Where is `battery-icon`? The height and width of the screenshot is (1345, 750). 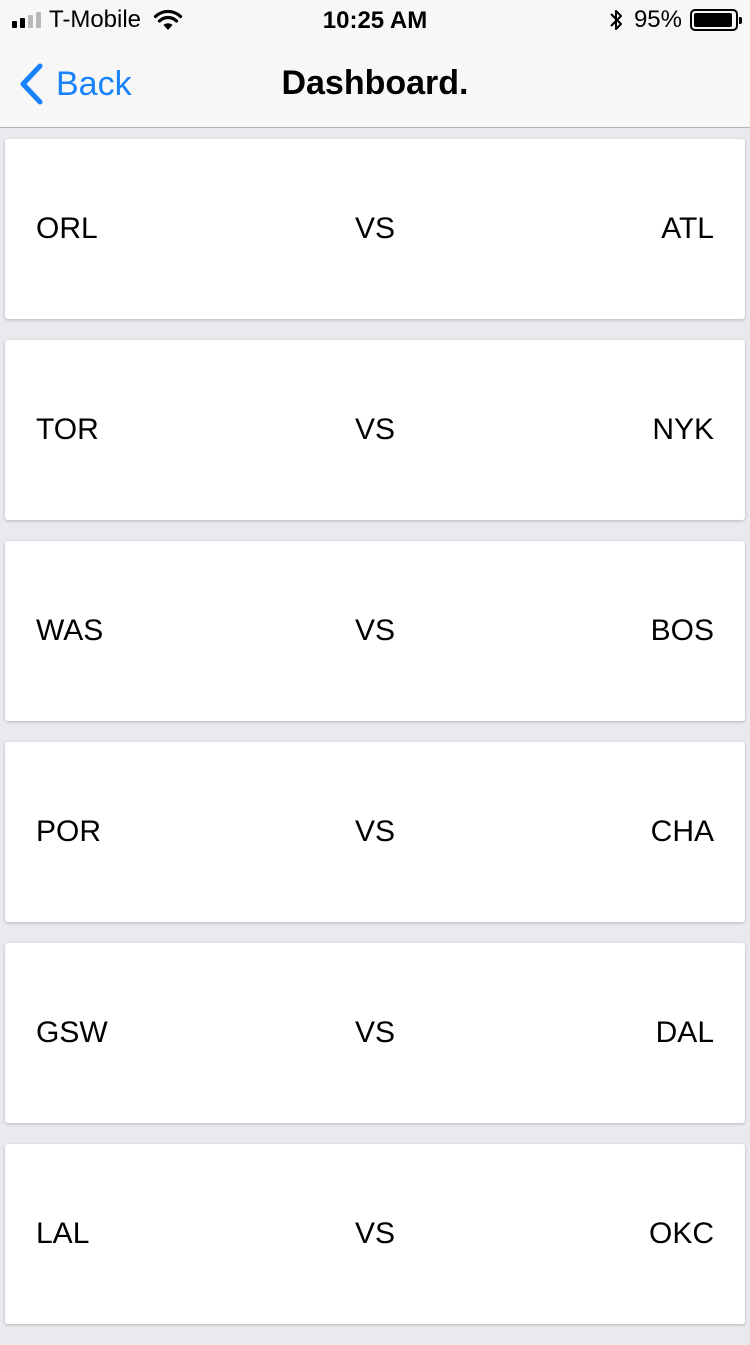 battery-icon is located at coordinates (716, 20).